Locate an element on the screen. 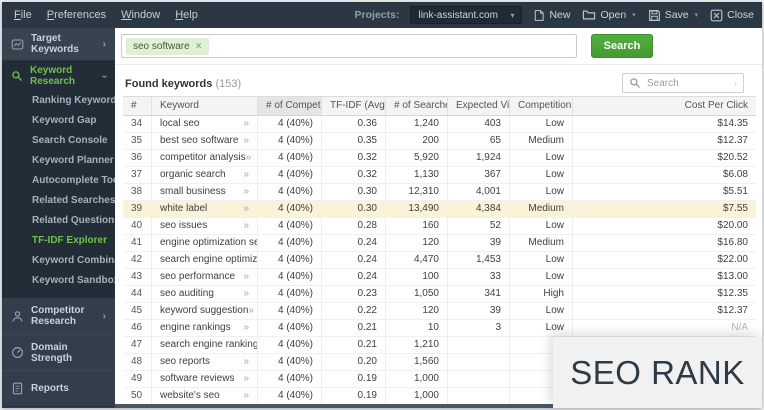  keyword-search-input: seo software × is located at coordinates (349, 46).